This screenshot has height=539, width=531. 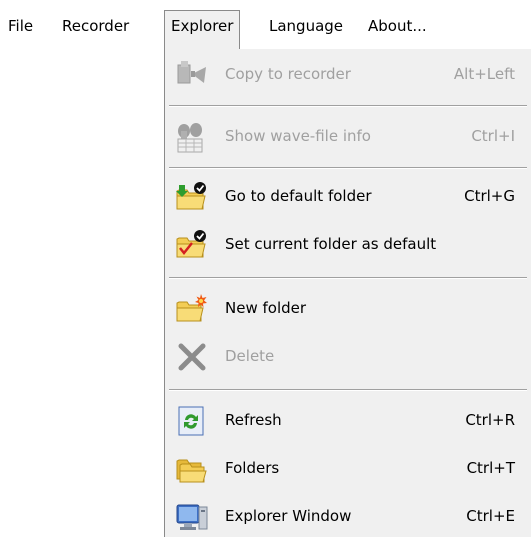 What do you see at coordinates (298, 136) in the screenshot?
I see `menu-item-label: Show wave-file info` at bounding box center [298, 136].